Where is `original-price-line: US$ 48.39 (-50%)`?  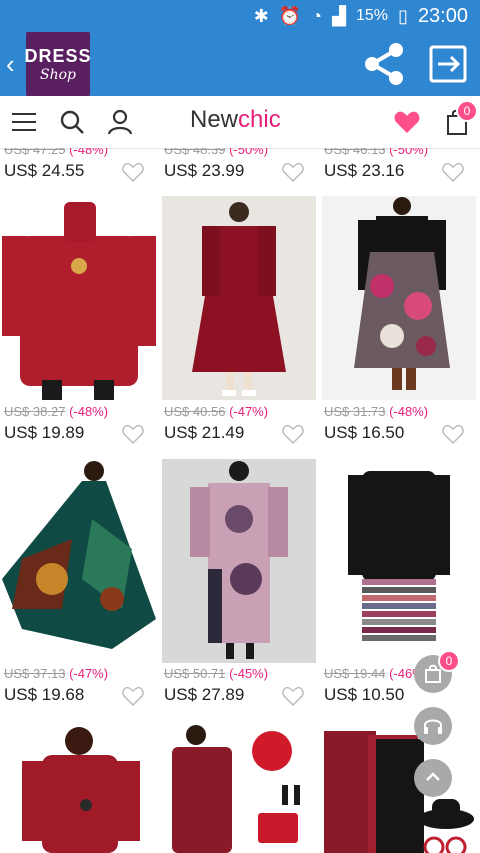 original-price-line: US$ 48.39 (-50%) is located at coordinates (244, 152).